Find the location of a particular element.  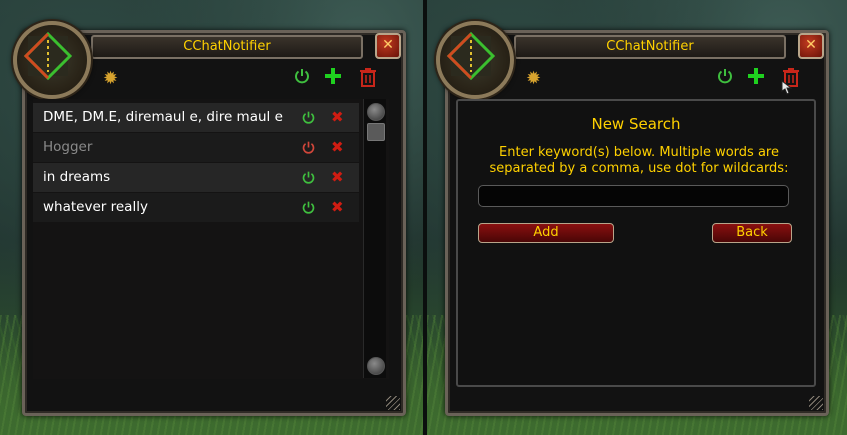

keyword-input is located at coordinates (633, 196).